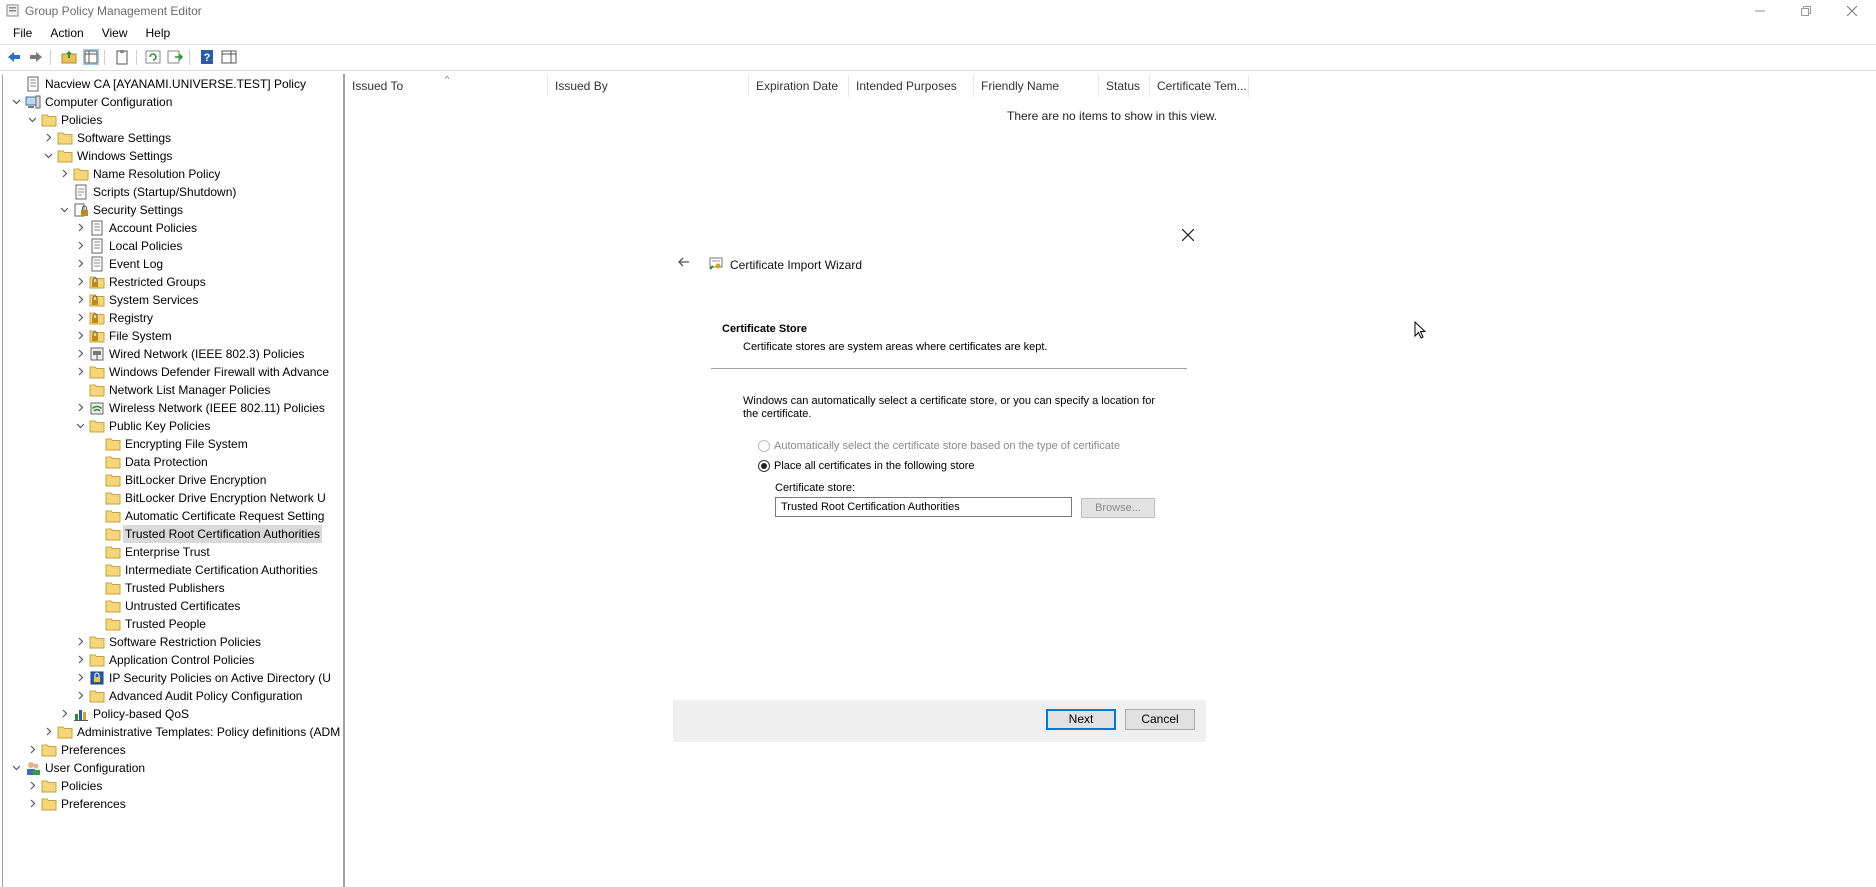  What do you see at coordinates (14, 57) in the screenshot?
I see `back-button` at bounding box center [14, 57].